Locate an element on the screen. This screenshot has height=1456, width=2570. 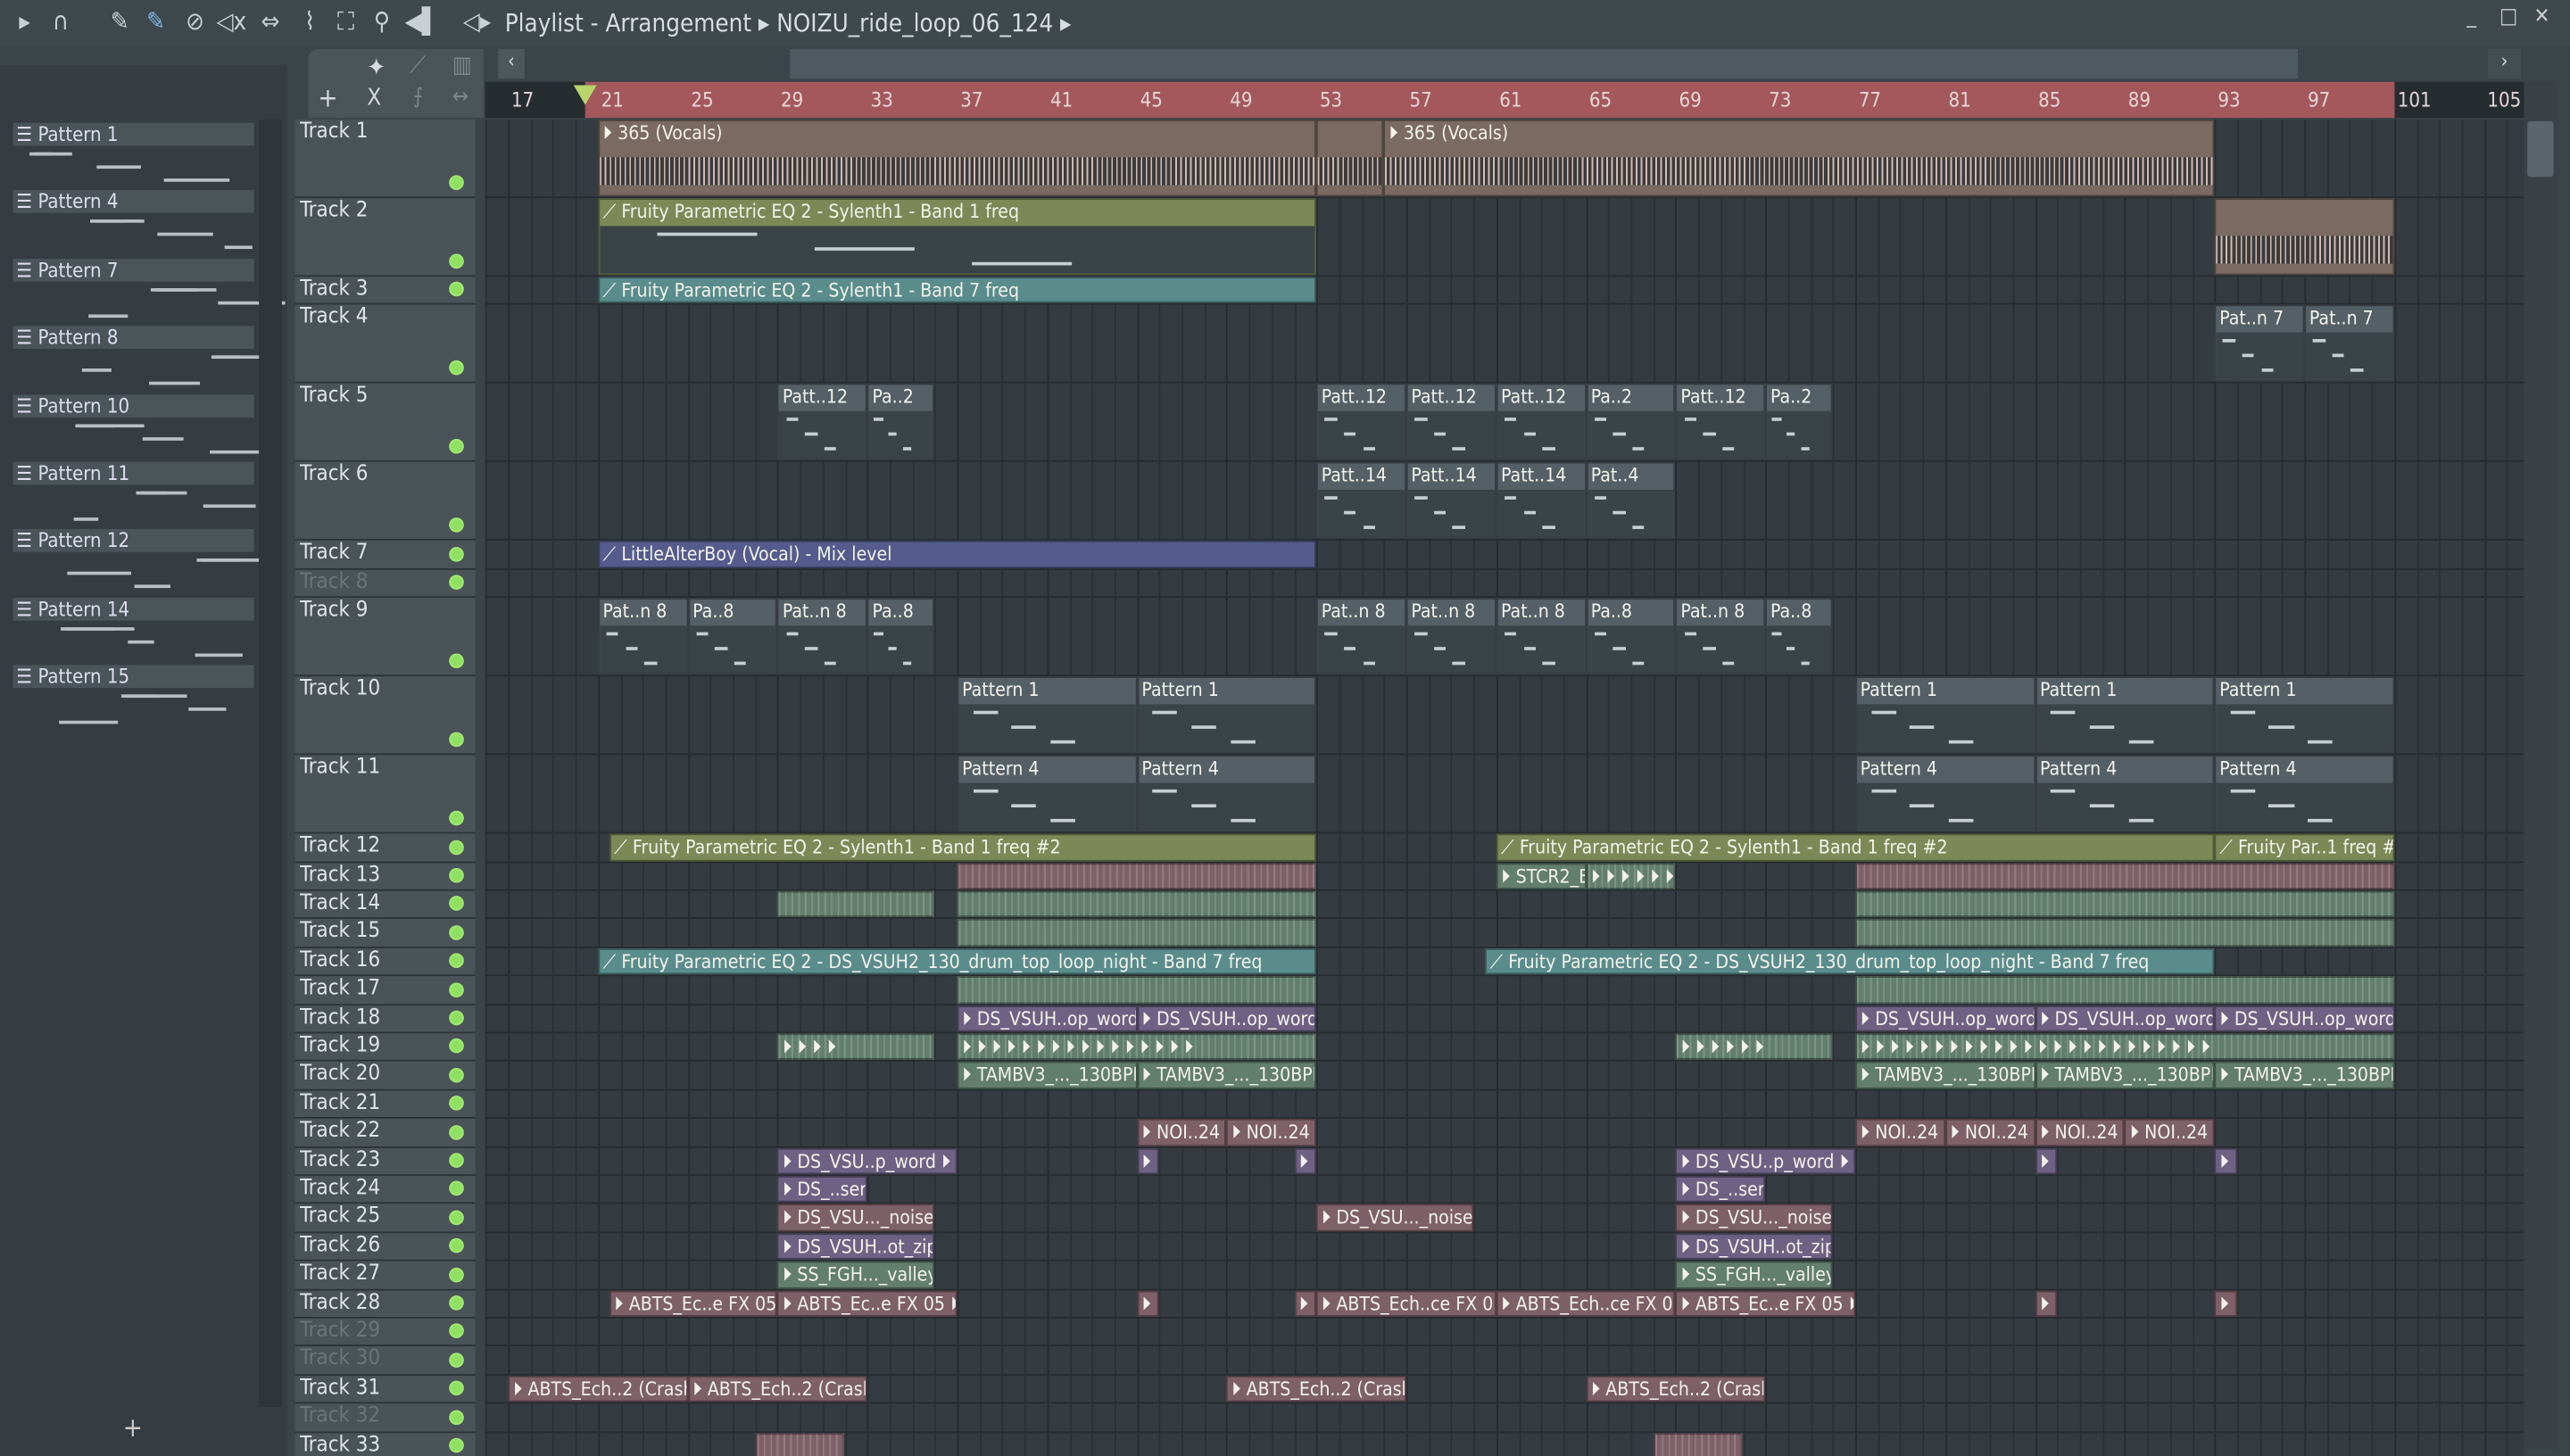
track-header: Track 9 is located at coordinates (385, 638).